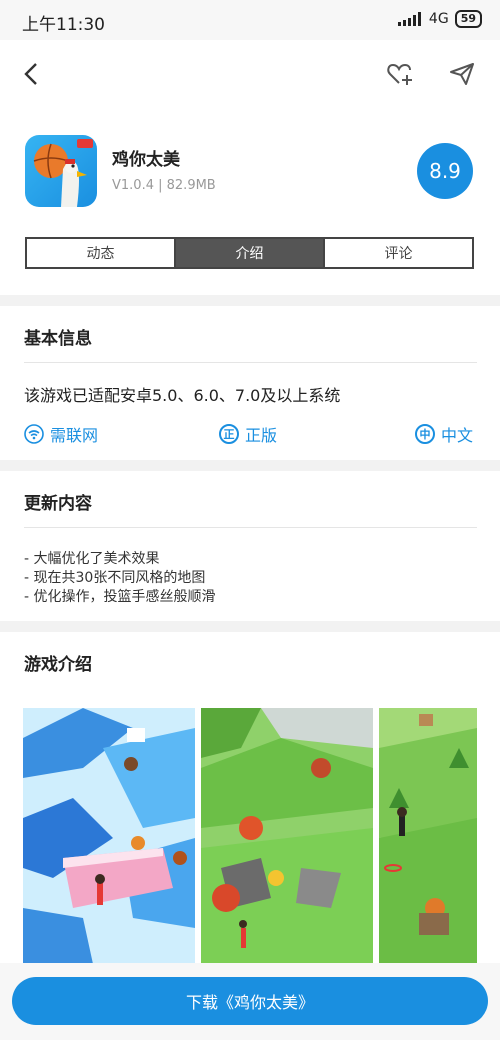 This screenshot has width=500, height=1040. Describe the element at coordinates (146, 160) in the screenshot. I see `app-name: 鸡你太美` at that location.